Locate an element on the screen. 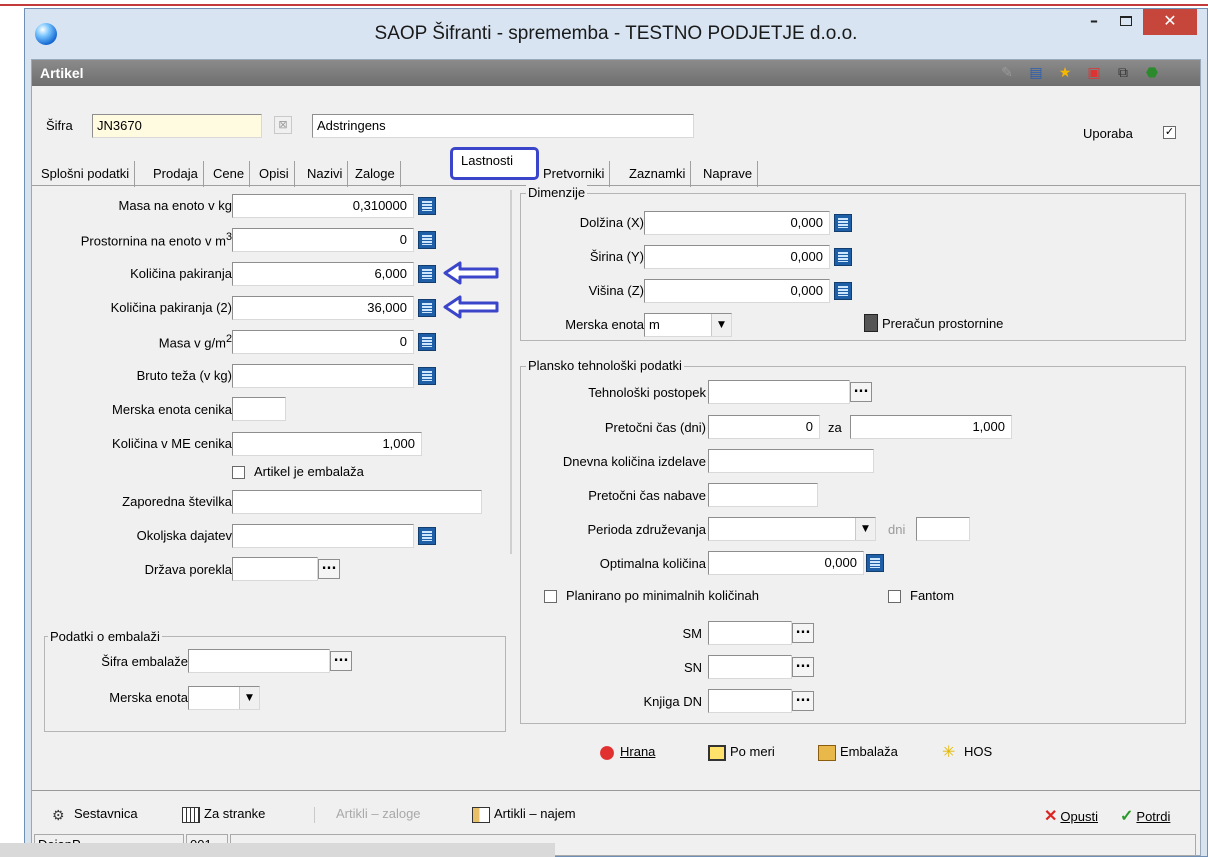 Image resolution: width=1208 pixels, height=857 pixels. tab-cene: Cene is located at coordinates (229, 174).